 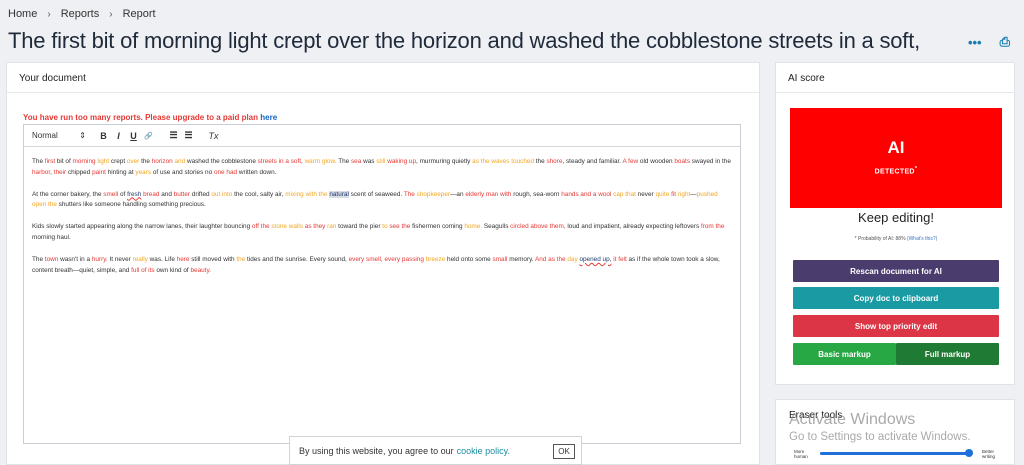 I want to click on ai-label: AI, so click(x=896, y=147).